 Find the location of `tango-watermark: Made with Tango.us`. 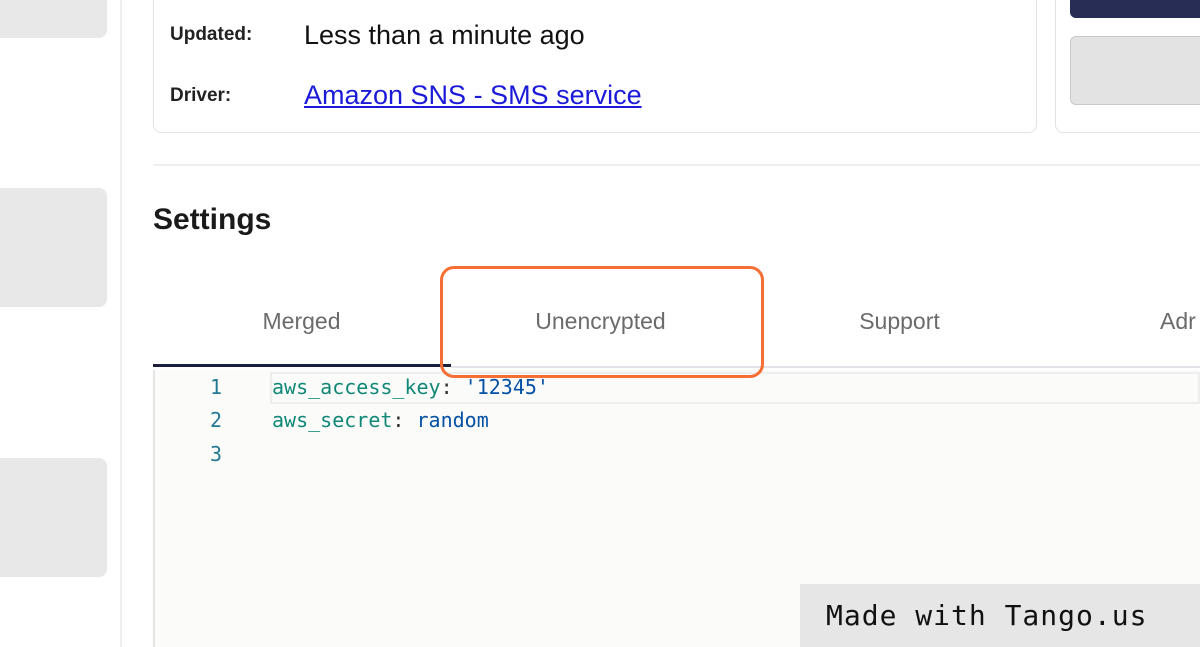

tango-watermark: Made with Tango.us is located at coordinates (1000, 615).